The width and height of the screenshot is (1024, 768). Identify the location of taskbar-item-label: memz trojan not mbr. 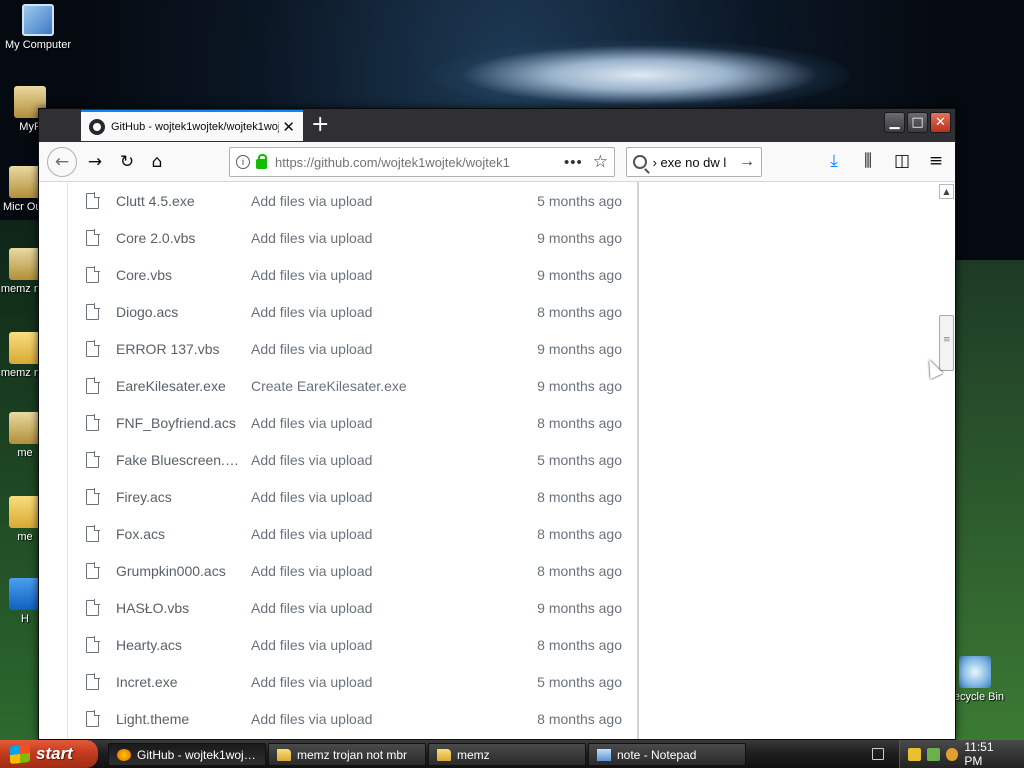
(352, 754).